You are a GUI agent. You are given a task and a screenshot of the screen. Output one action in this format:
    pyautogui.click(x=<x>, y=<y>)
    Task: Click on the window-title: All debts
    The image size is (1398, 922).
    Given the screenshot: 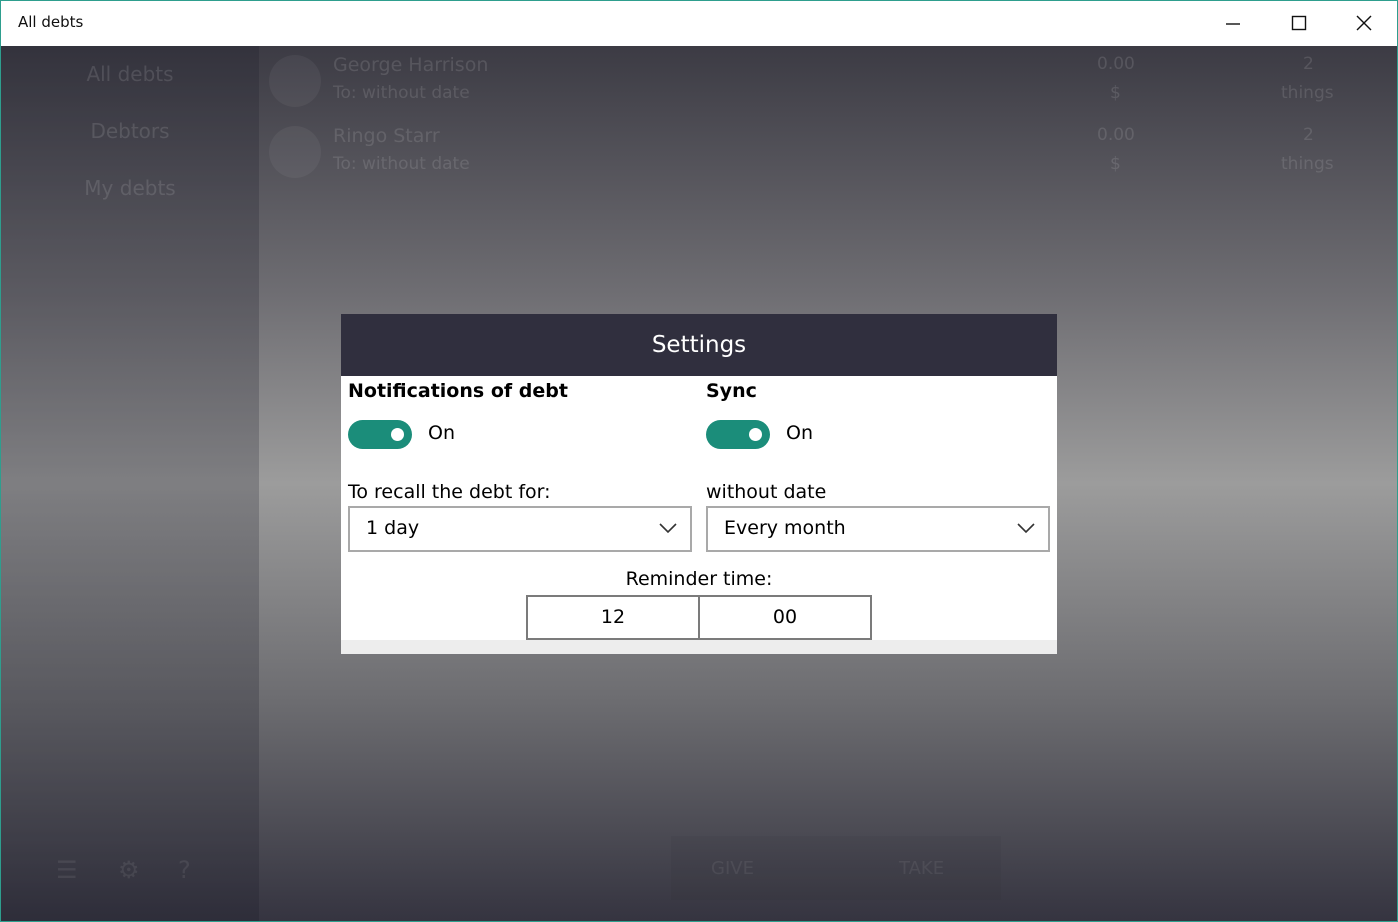 What is the action you would take?
    pyautogui.click(x=51, y=22)
    